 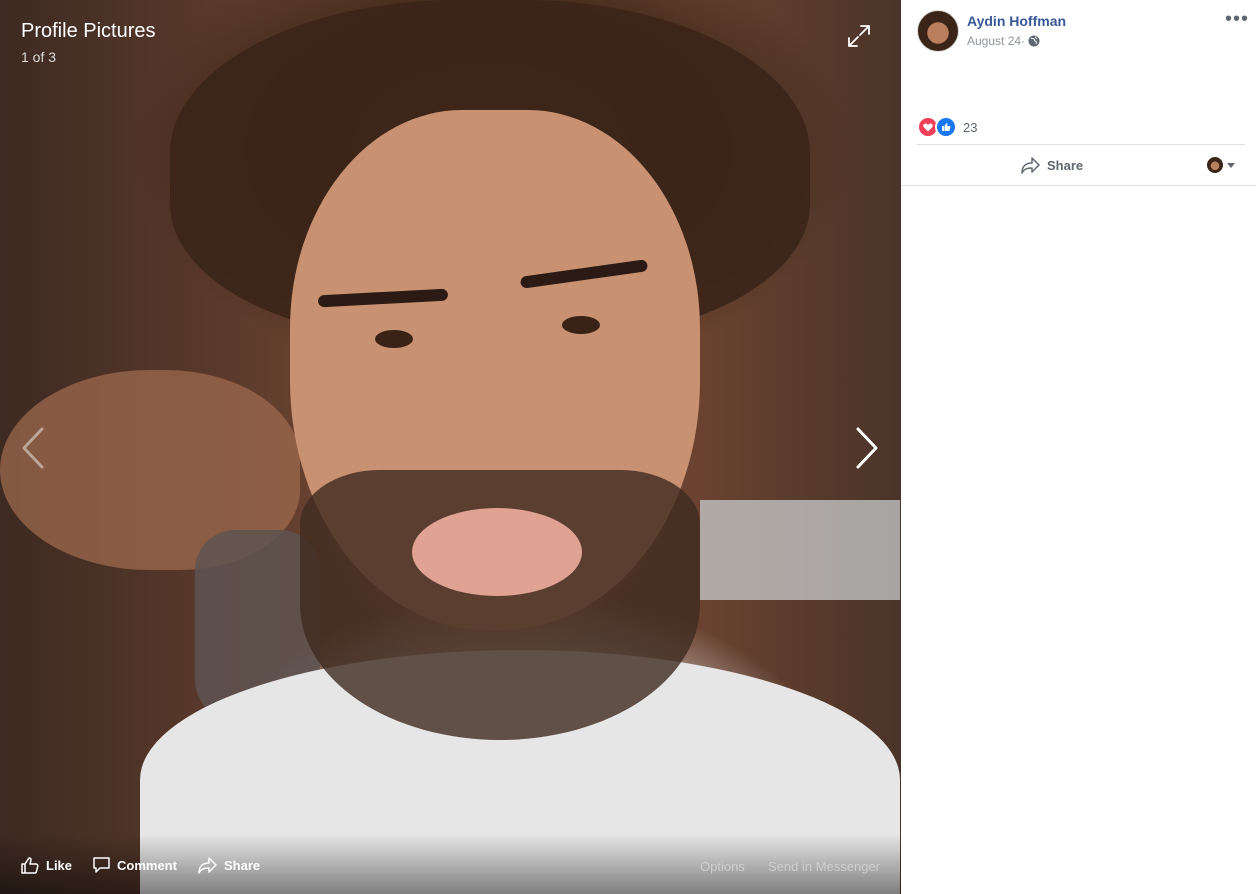 I want to click on lips, so click(x=497, y=552).